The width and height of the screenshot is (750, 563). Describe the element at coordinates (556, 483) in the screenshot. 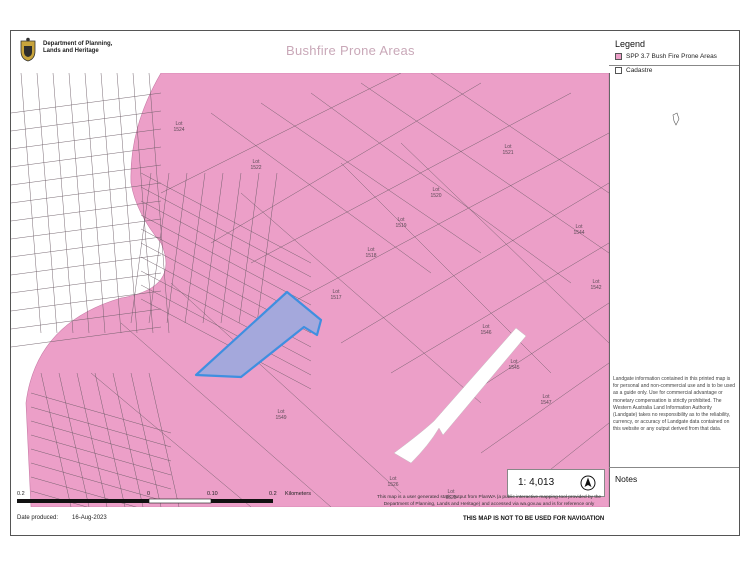

I see `scale-ratio-box: 1: 4,013` at that location.